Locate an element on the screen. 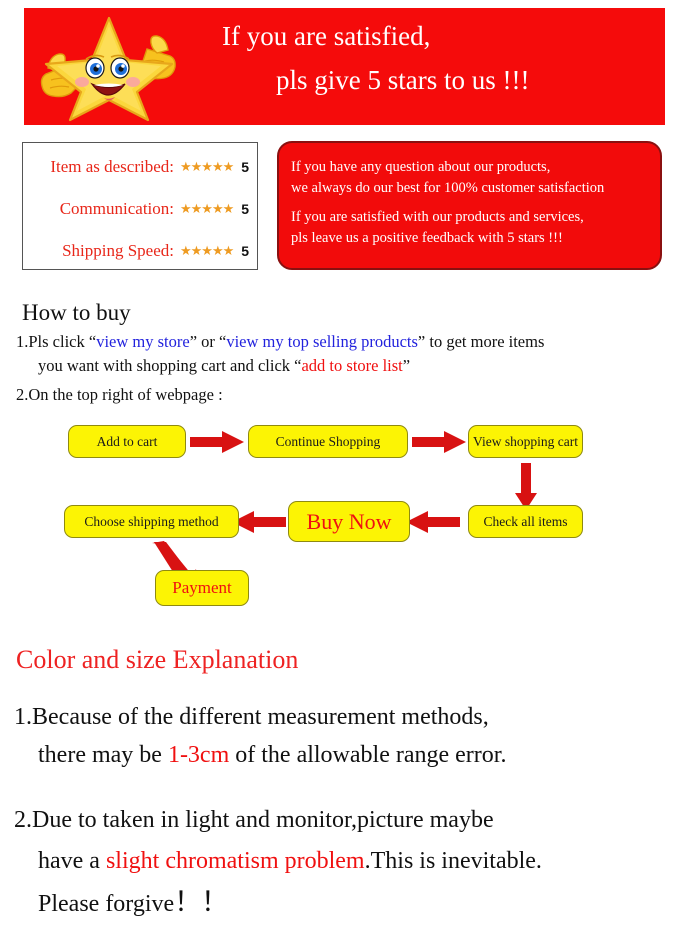 The image size is (700, 950). flow-label: Buy Now is located at coordinates (349, 521).